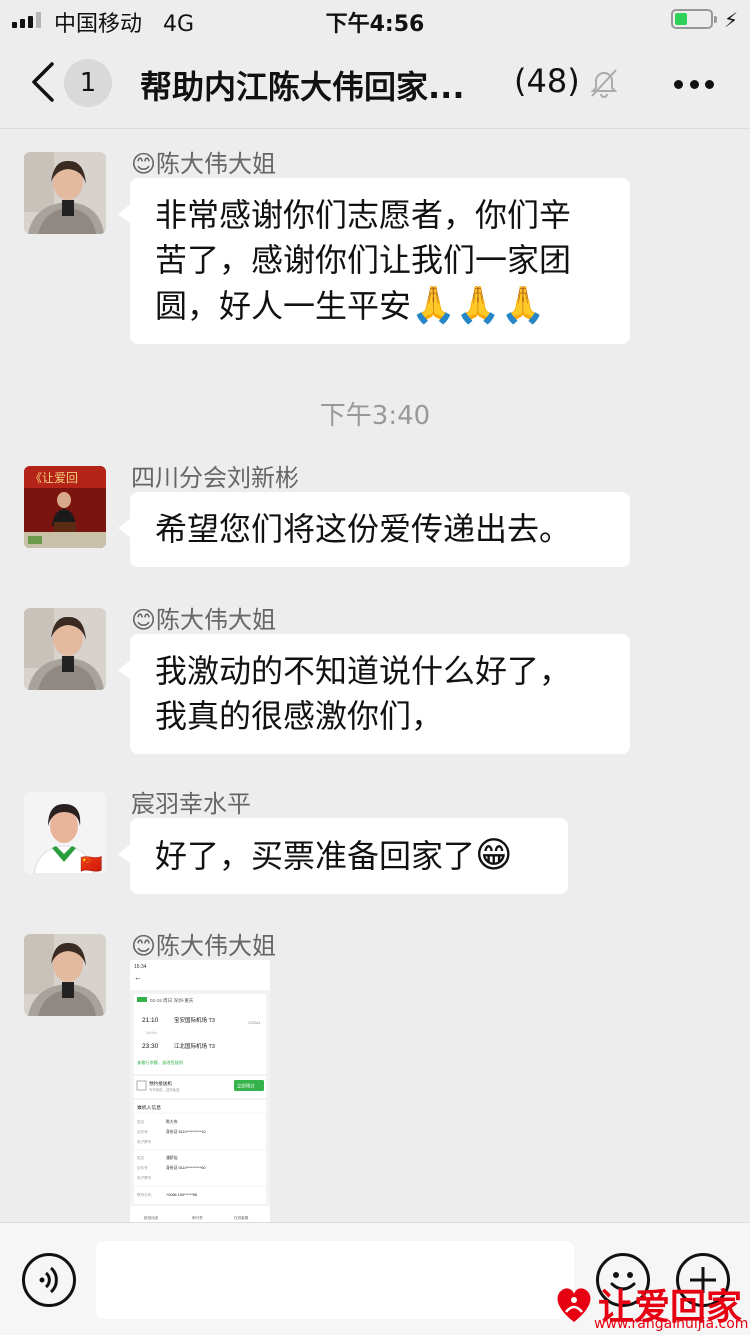  I want to click on message-input, so click(335, 1280).